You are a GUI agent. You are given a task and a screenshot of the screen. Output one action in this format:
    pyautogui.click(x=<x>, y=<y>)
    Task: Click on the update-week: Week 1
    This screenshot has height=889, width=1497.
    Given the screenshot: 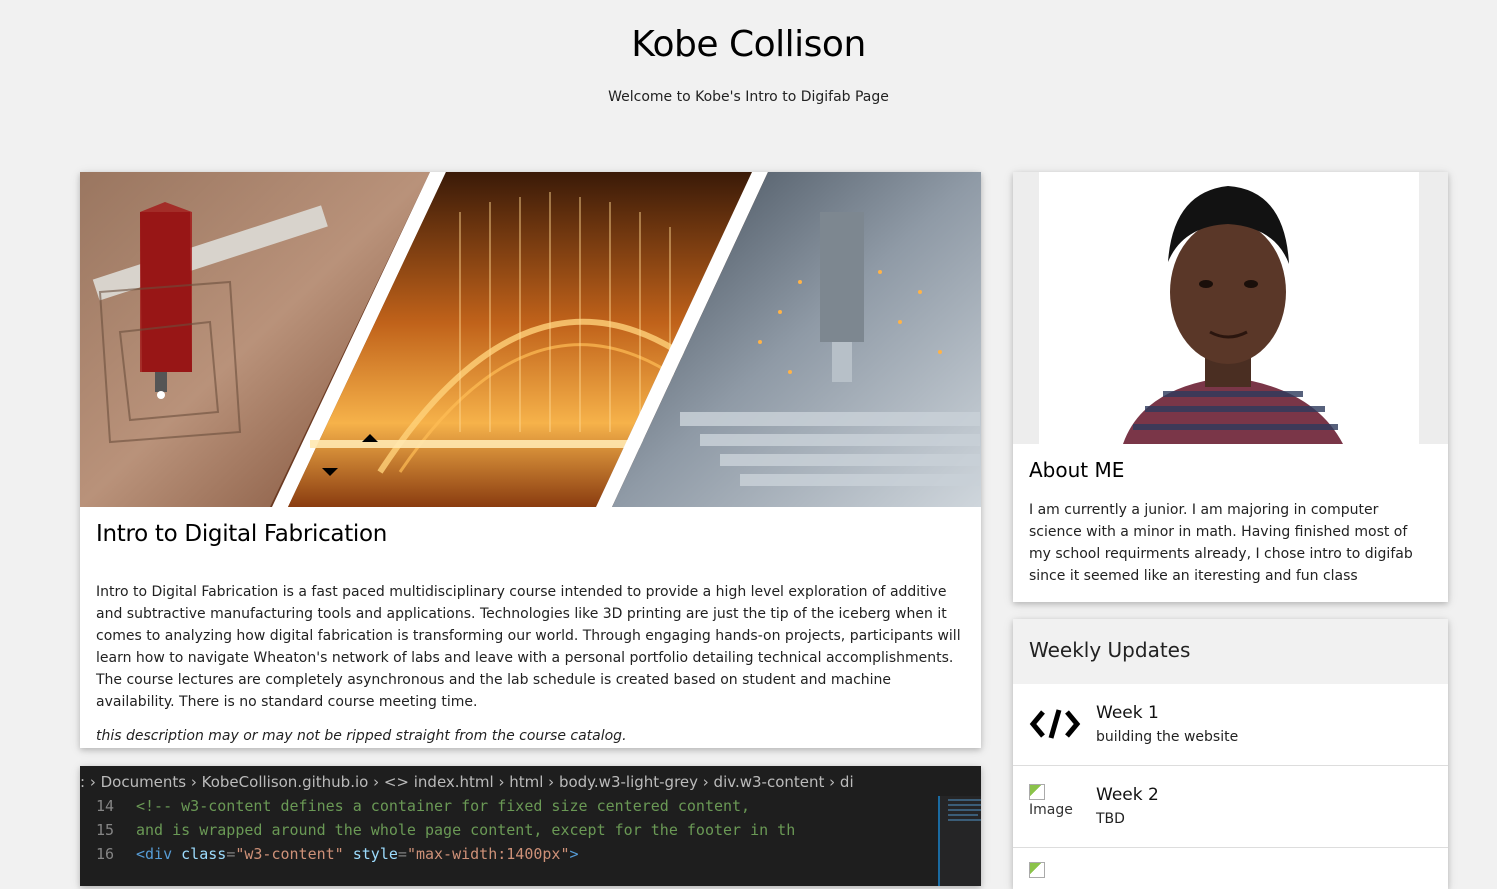 What is the action you would take?
    pyautogui.click(x=1127, y=713)
    